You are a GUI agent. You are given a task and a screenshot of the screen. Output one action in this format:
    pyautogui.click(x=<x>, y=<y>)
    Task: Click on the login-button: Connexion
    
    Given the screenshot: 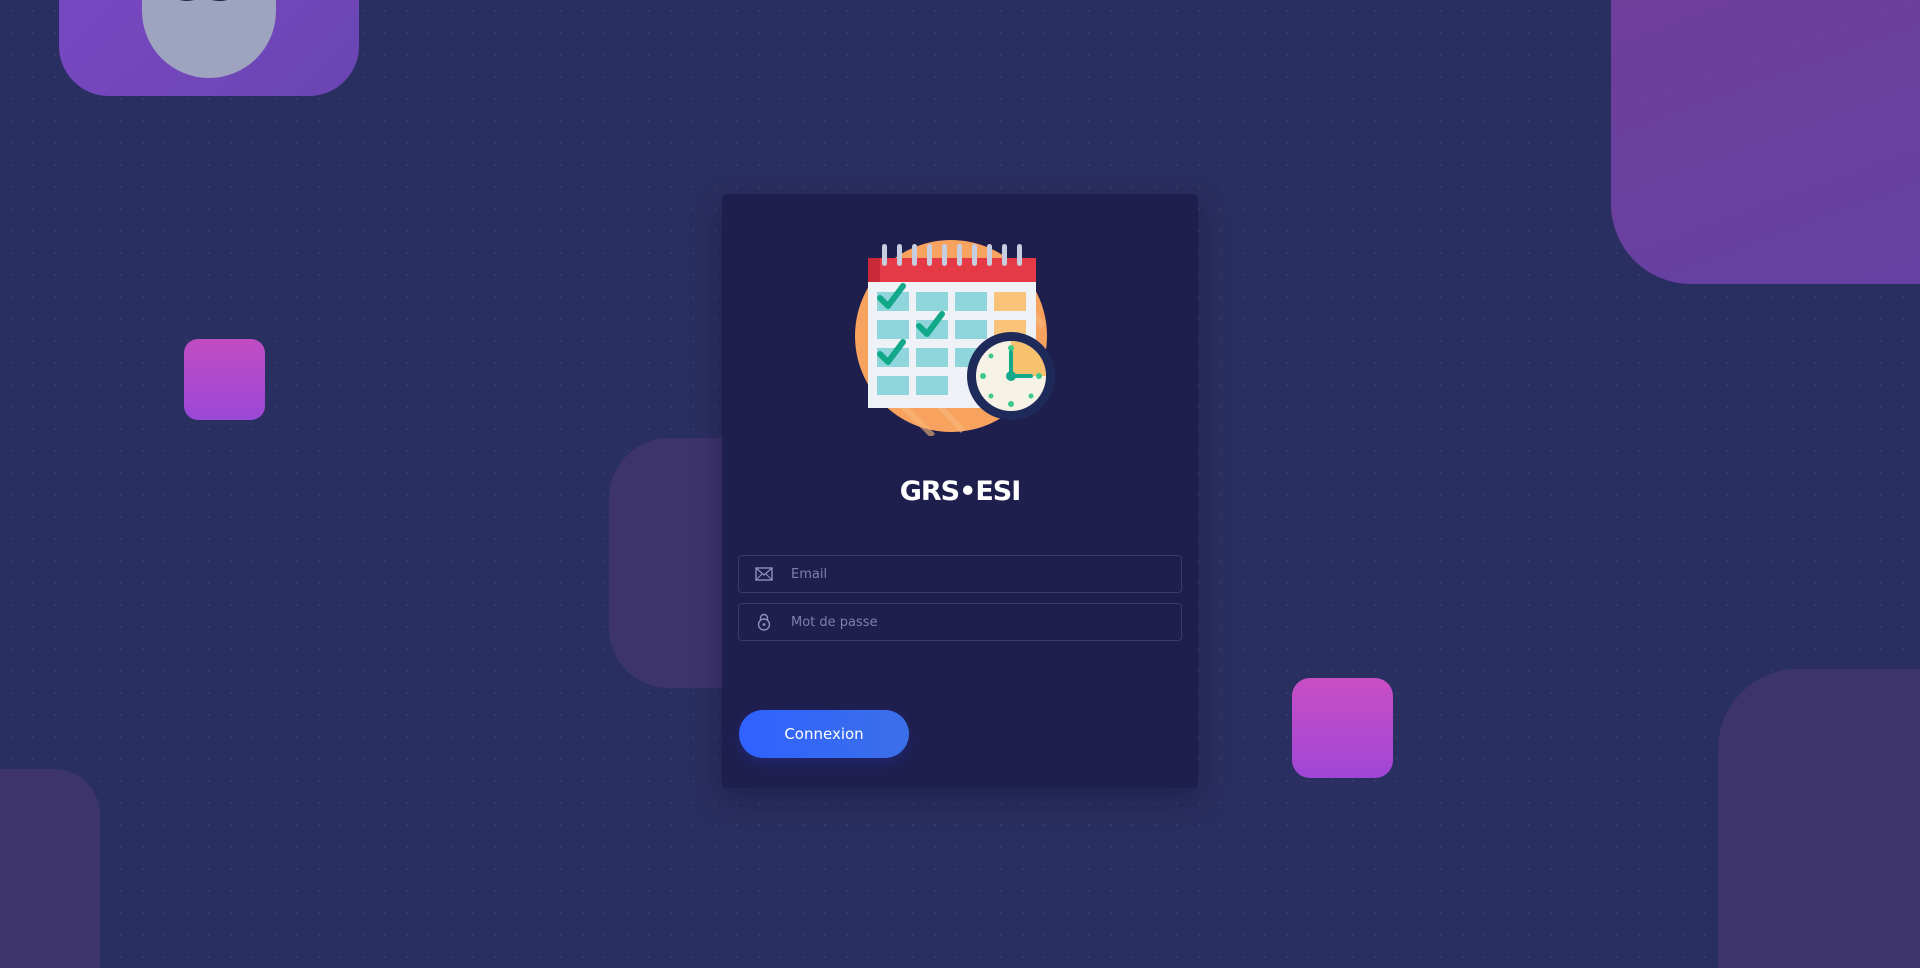 What is the action you would take?
    pyautogui.click(x=824, y=734)
    